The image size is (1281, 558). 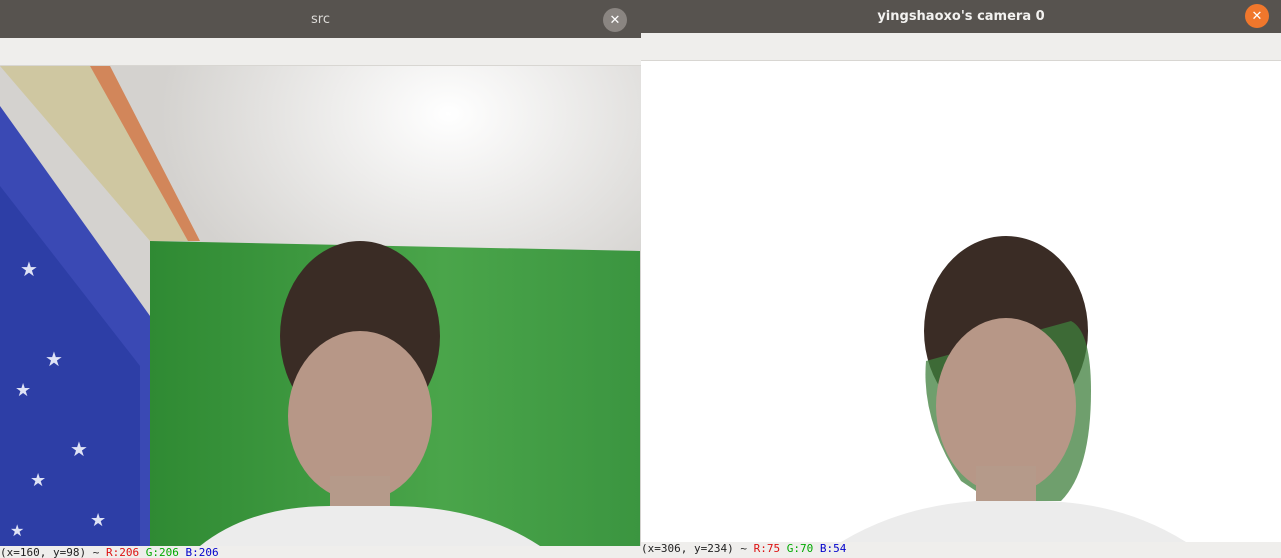 I want to click on src-window-title: src, so click(x=320, y=19).